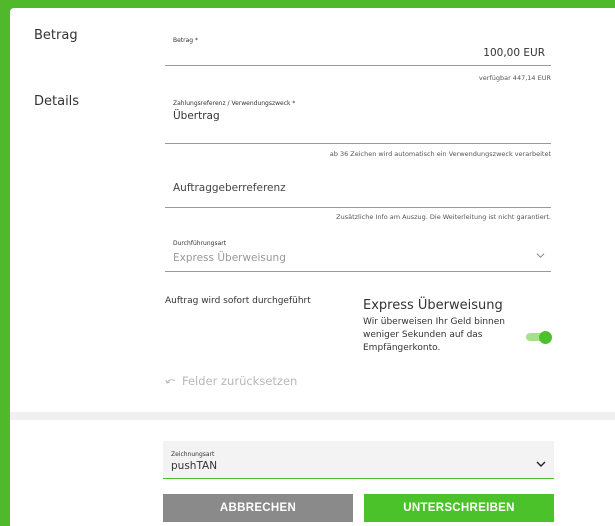 Image resolution: width=615 pixels, height=526 pixels. I want to click on immediate-execution-text: Auftrag wird sofort durchgeführt, so click(238, 301).